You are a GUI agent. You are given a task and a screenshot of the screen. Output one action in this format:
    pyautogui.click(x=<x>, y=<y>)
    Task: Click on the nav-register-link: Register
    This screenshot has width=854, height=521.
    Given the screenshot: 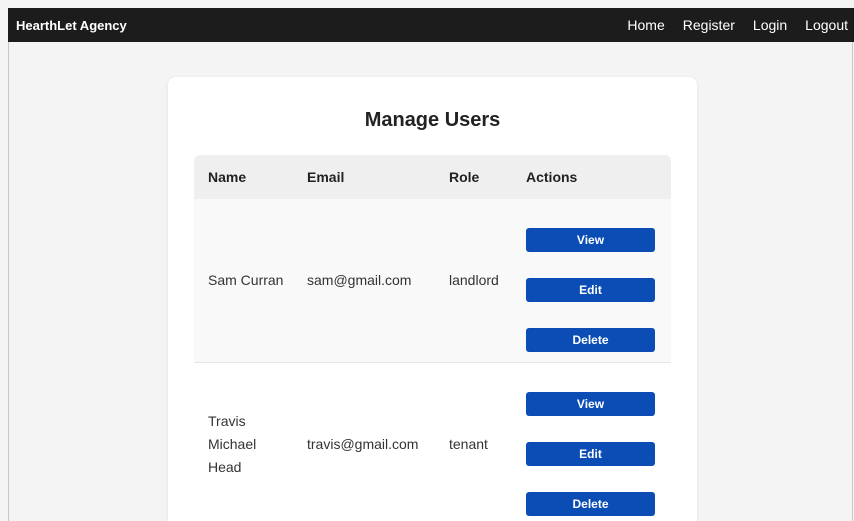 What is the action you would take?
    pyautogui.click(x=709, y=25)
    